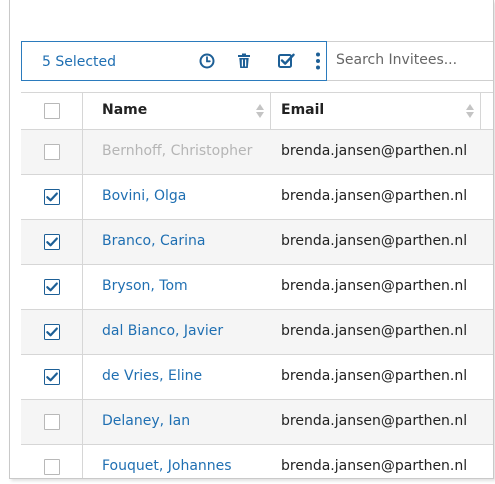  I want to click on selection-toolbar: 5 Selected, so click(174, 61).